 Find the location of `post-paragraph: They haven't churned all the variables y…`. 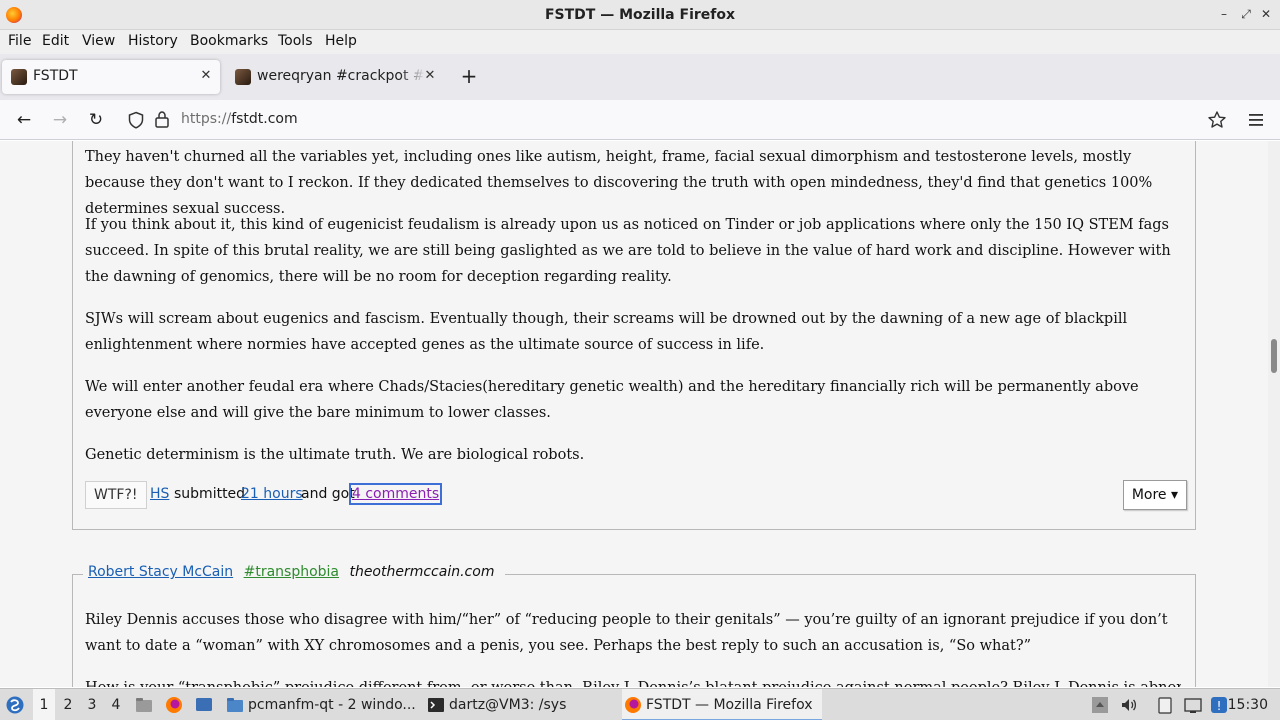

post-paragraph: They haven't churned all the variables y… is located at coordinates (619, 183).